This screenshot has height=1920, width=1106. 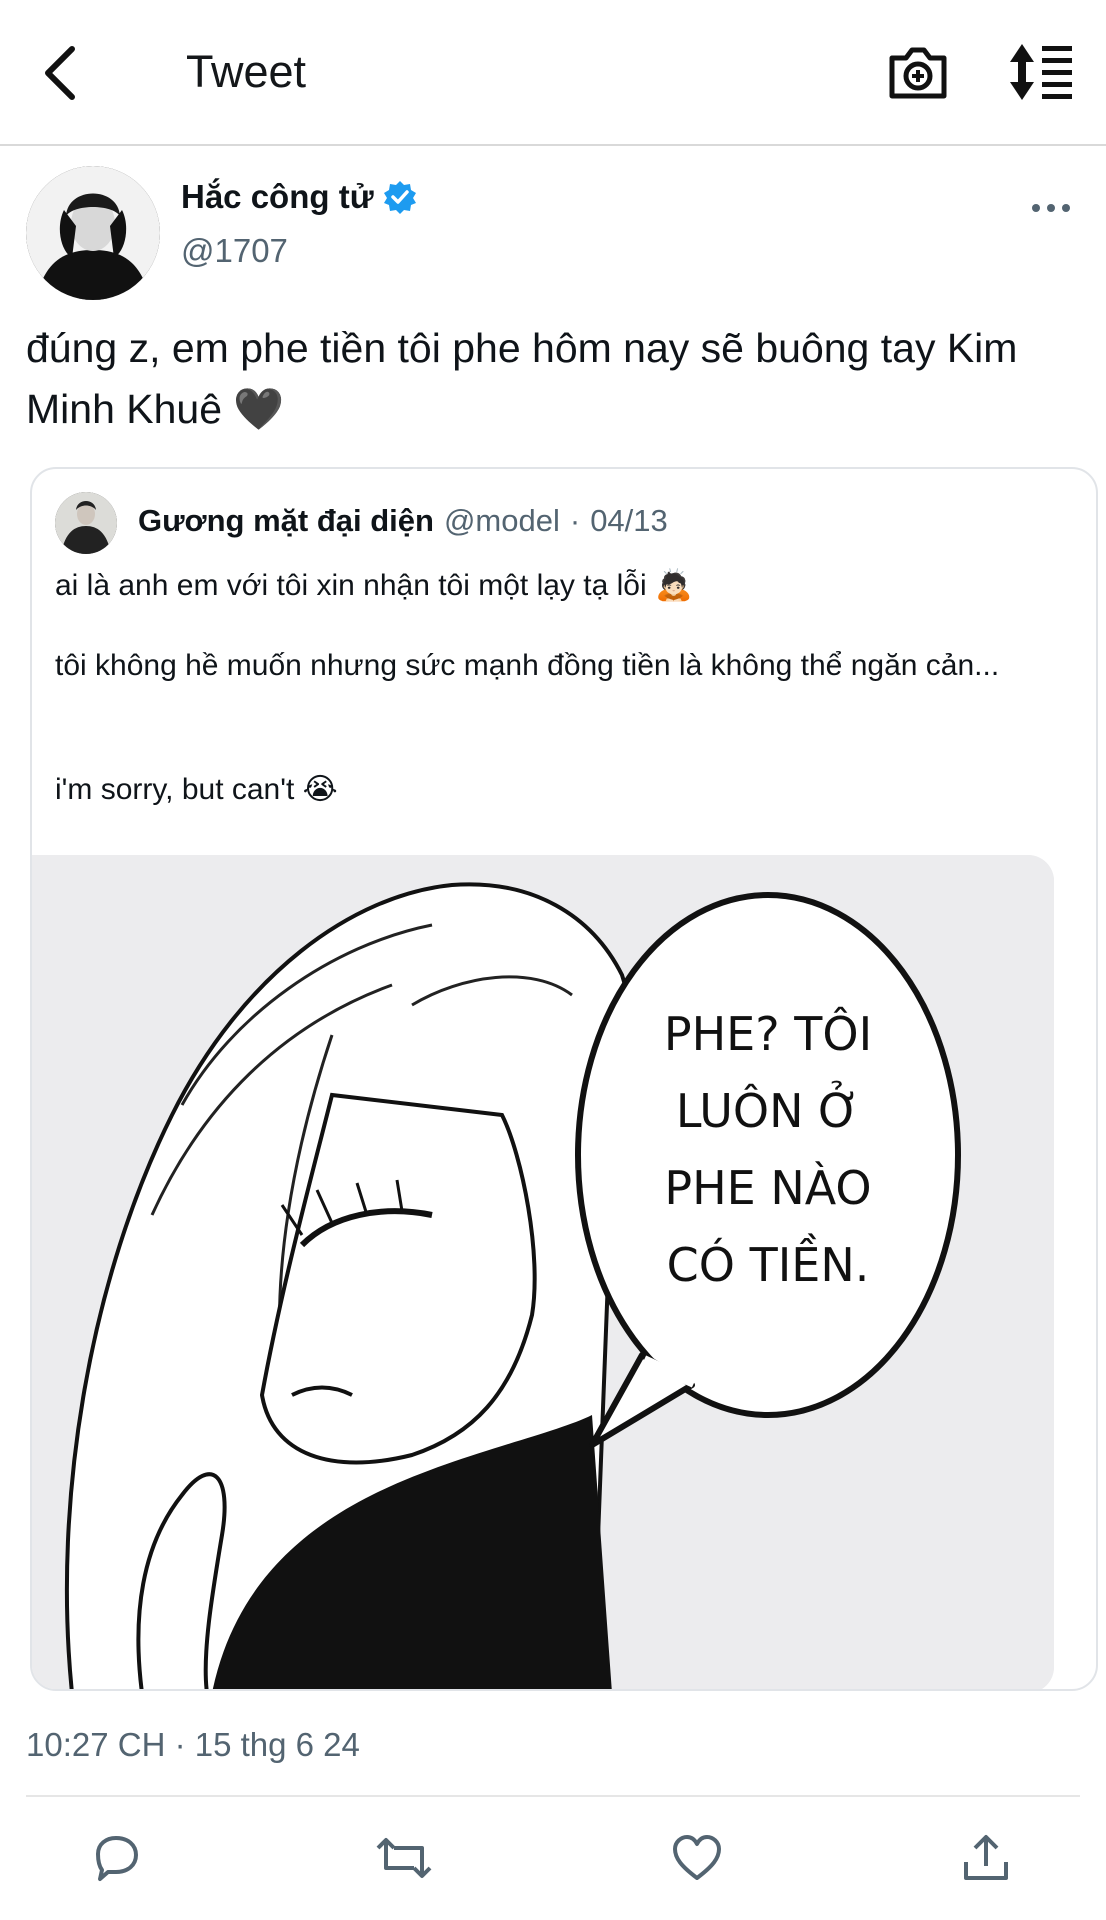 I want to click on author-name: Hắc công tử, so click(x=299, y=197).